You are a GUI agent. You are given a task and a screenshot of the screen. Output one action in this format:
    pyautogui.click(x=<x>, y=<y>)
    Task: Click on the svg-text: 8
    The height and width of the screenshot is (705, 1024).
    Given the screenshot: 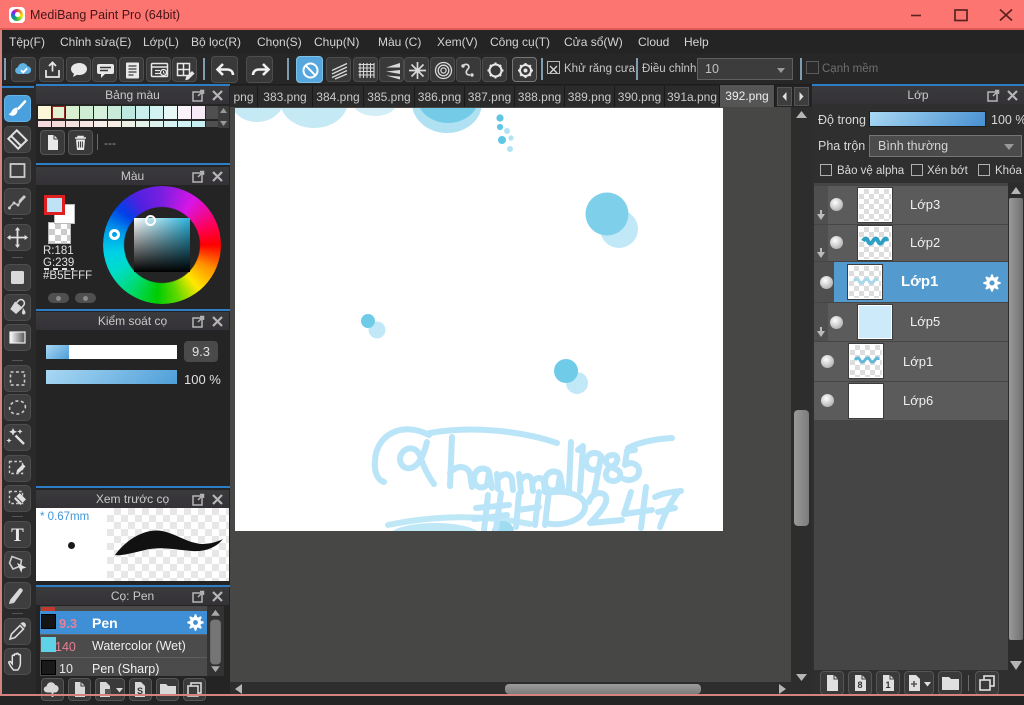 What is the action you would take?
    pyautogui.click(x=859, y=685)
    